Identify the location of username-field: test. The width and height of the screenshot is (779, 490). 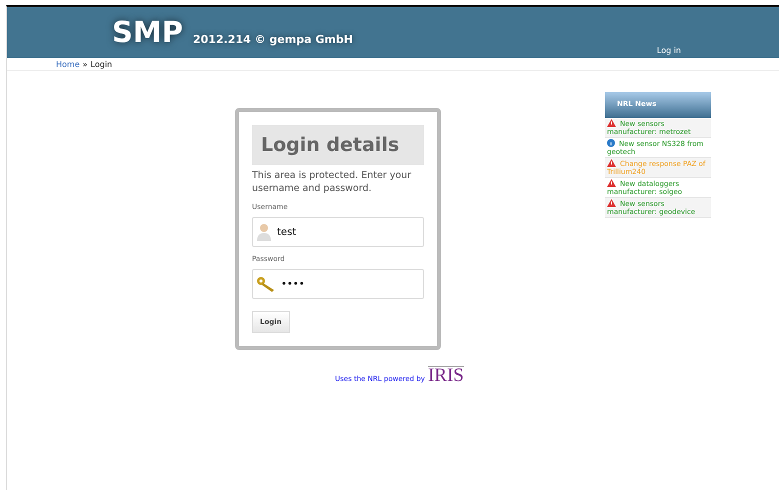
(338, 232).